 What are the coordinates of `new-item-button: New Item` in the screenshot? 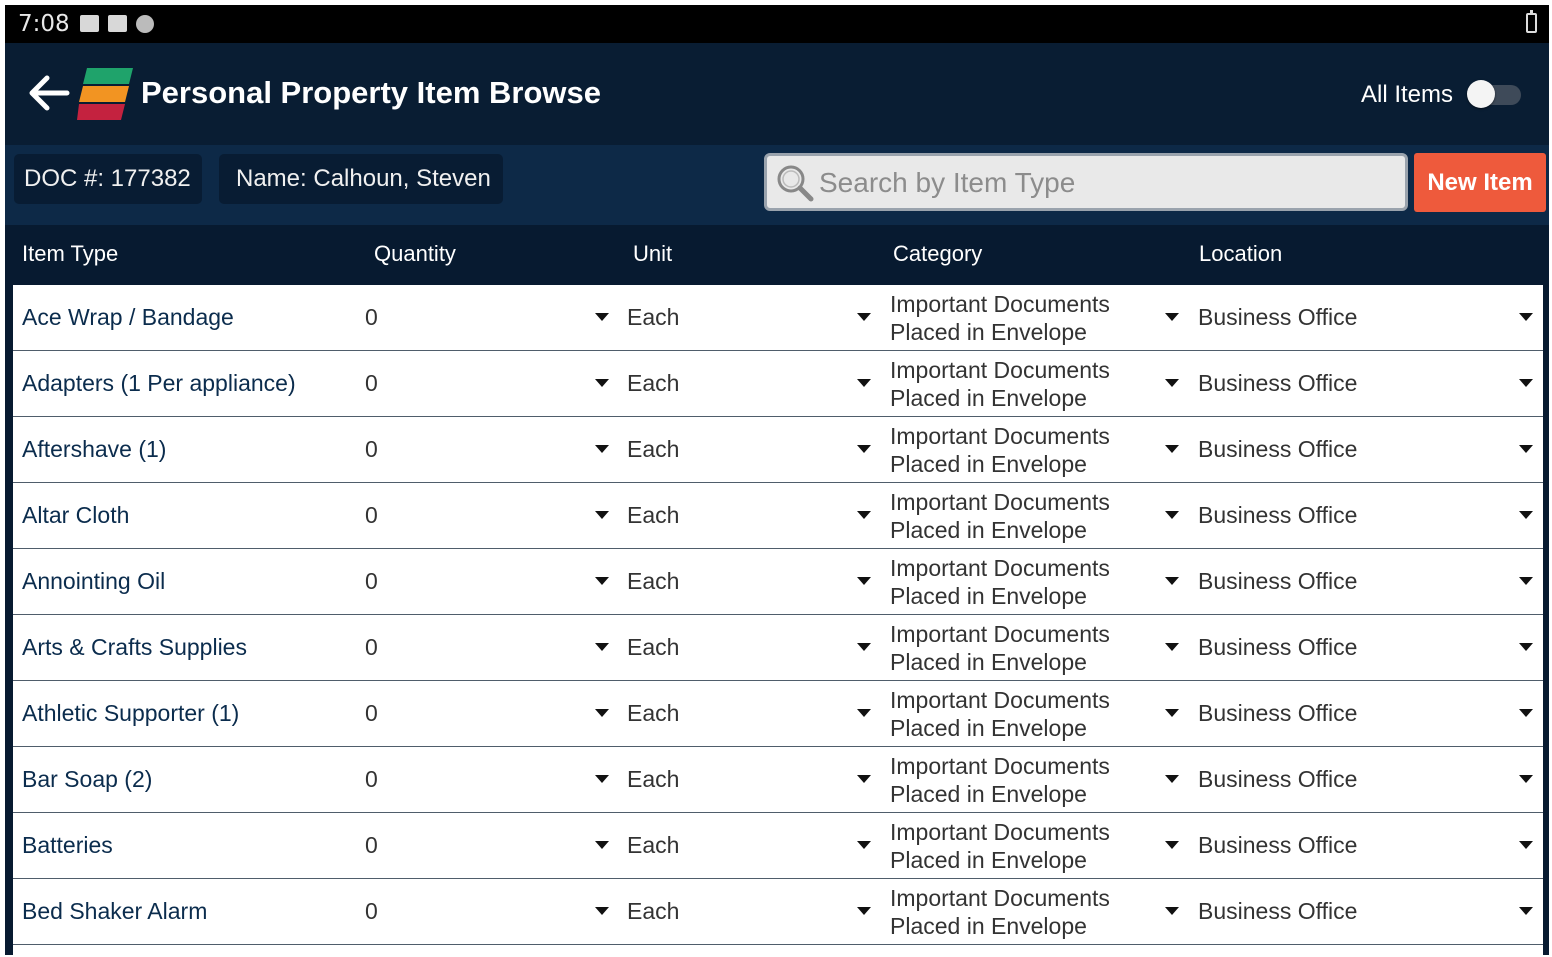 It's located at (1480, 182).